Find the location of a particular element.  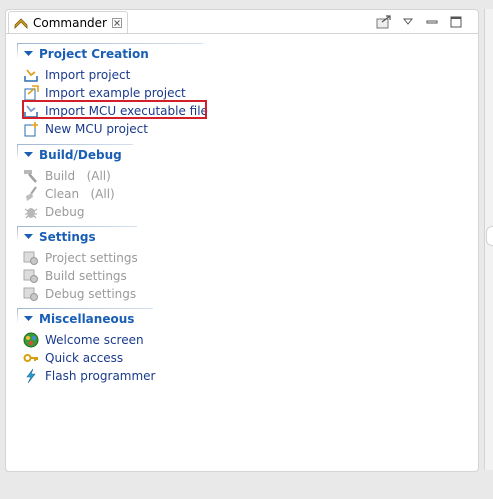

broom-icon is located at coordinates (31, 194).